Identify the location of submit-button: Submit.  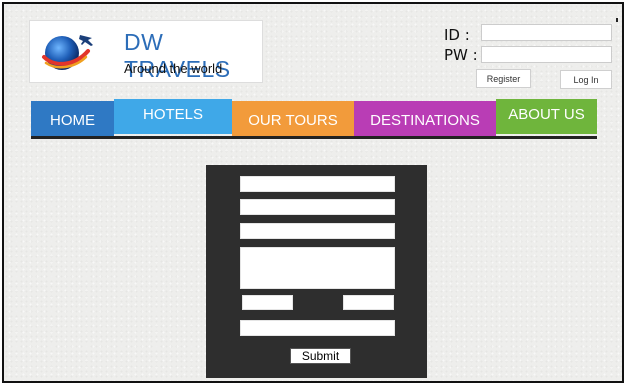
(320, 356).